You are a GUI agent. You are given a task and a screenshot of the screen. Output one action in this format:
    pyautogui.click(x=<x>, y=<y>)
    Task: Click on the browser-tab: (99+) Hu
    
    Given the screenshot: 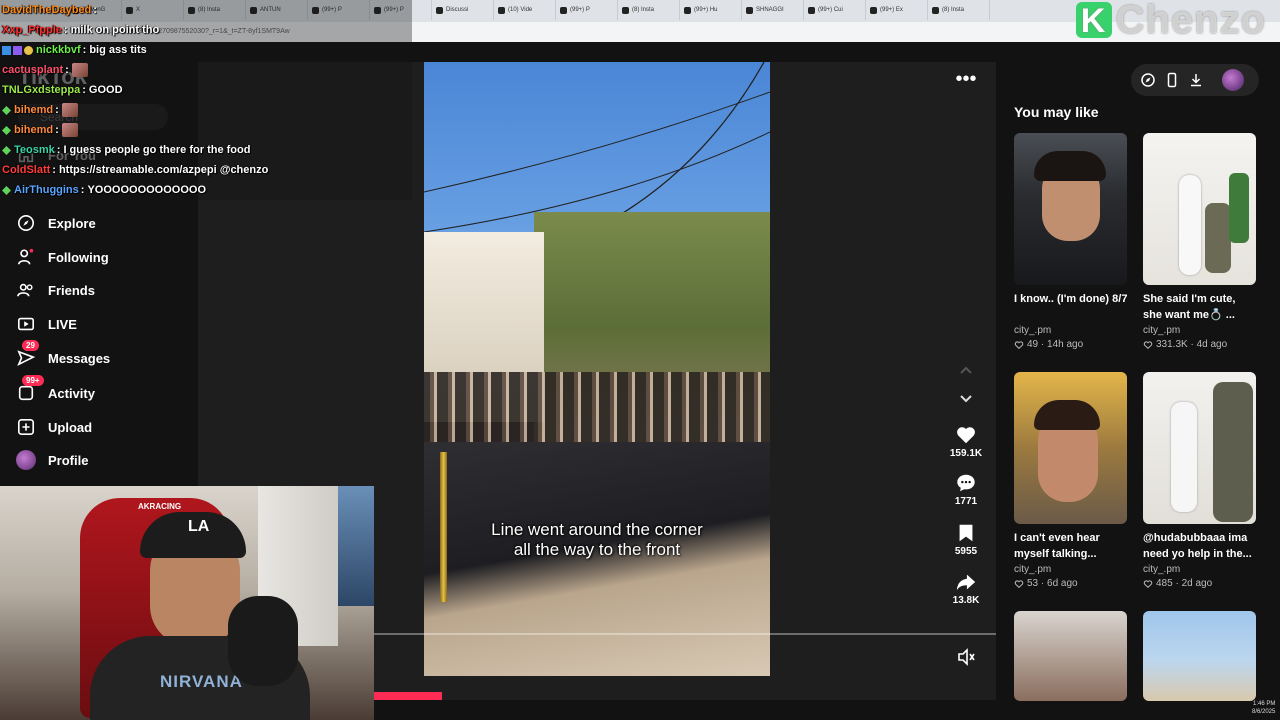 What is the action you would take?
    pyautogui.click(x=711, y=10)
    